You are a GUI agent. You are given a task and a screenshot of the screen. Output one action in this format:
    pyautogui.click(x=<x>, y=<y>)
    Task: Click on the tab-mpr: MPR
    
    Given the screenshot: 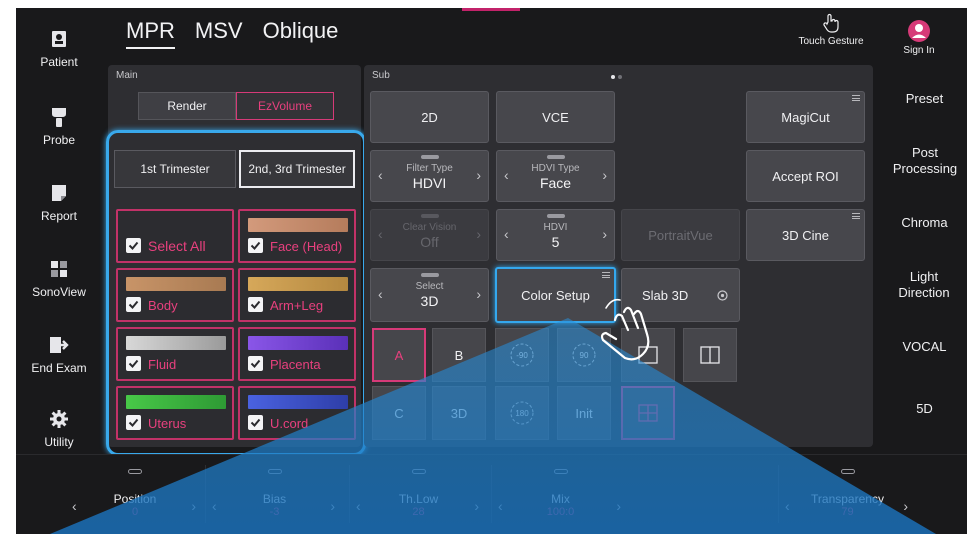 What is the action you would take?
    pyautogui.click(x=150, y=33)
    